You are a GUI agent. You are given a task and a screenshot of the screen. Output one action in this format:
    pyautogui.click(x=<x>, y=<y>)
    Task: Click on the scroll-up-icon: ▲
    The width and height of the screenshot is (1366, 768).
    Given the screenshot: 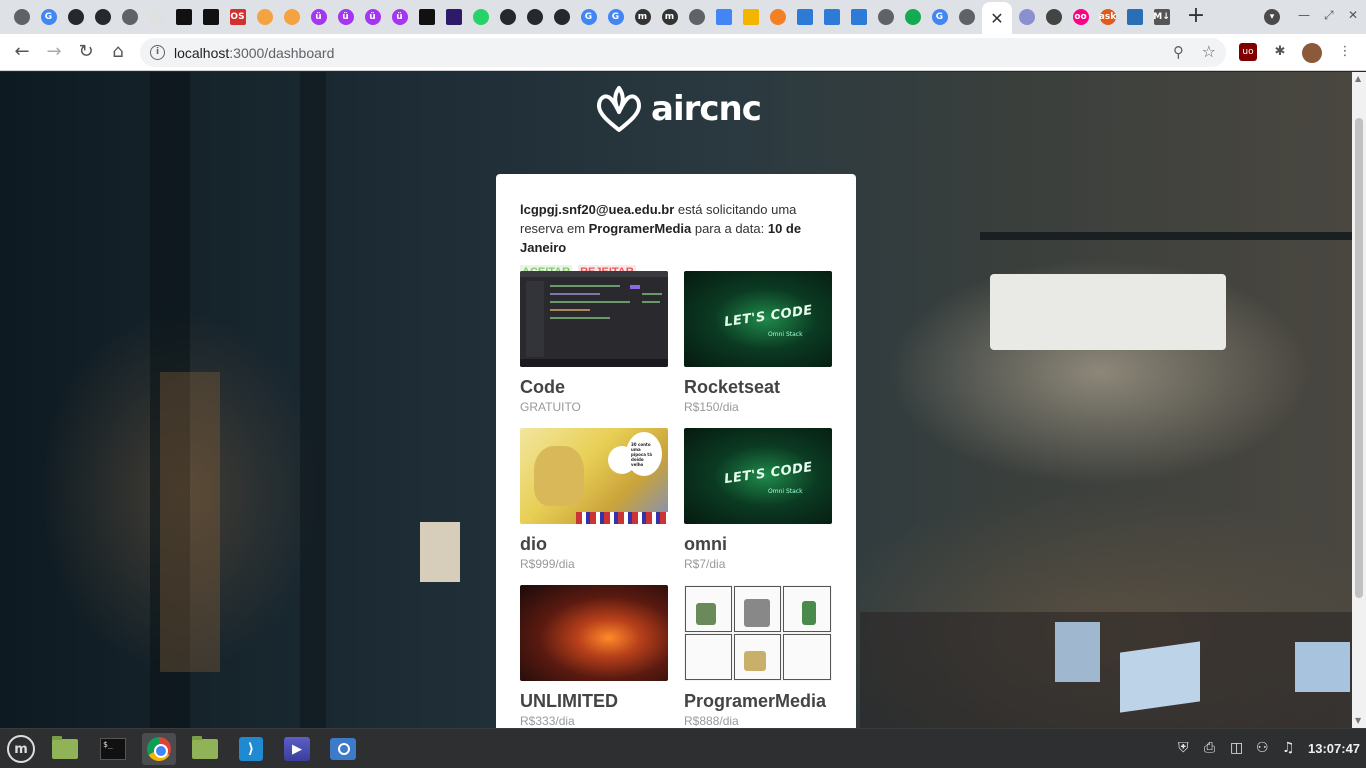 What is the action you would take?
    pyautogui.click(x=1358, y=78)
    